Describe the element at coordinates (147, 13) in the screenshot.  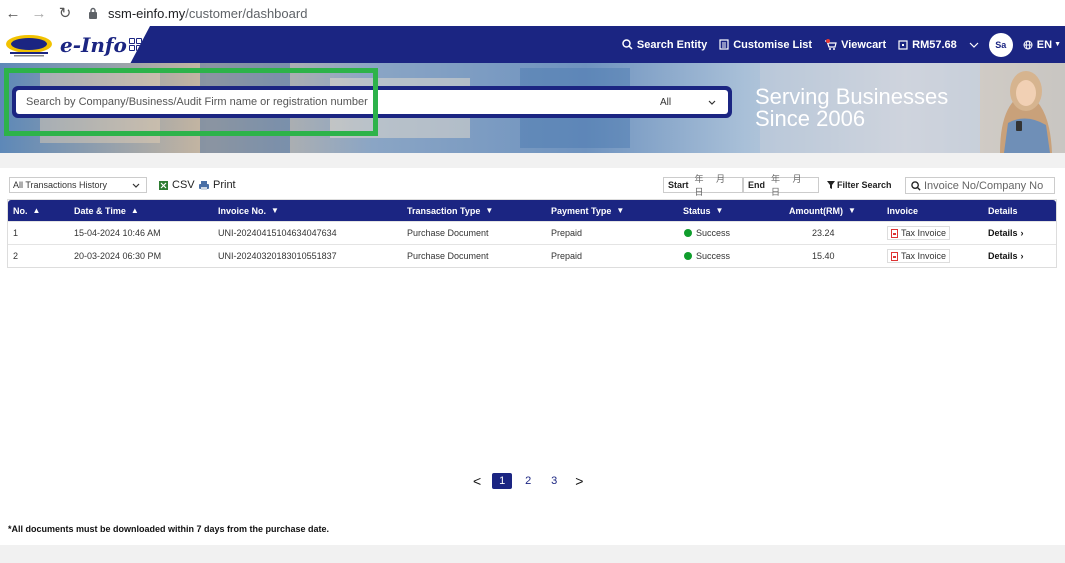
I see `url-host: ssm-einfo.my` at that location.